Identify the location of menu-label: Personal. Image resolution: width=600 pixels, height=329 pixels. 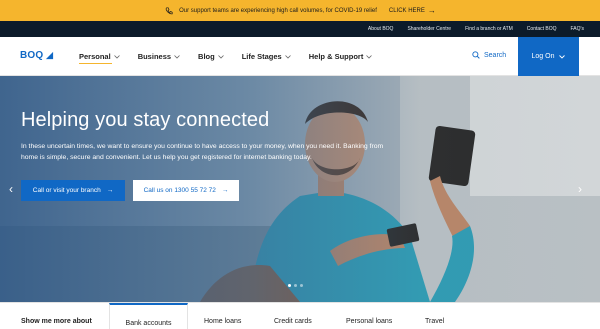
(95, 56).